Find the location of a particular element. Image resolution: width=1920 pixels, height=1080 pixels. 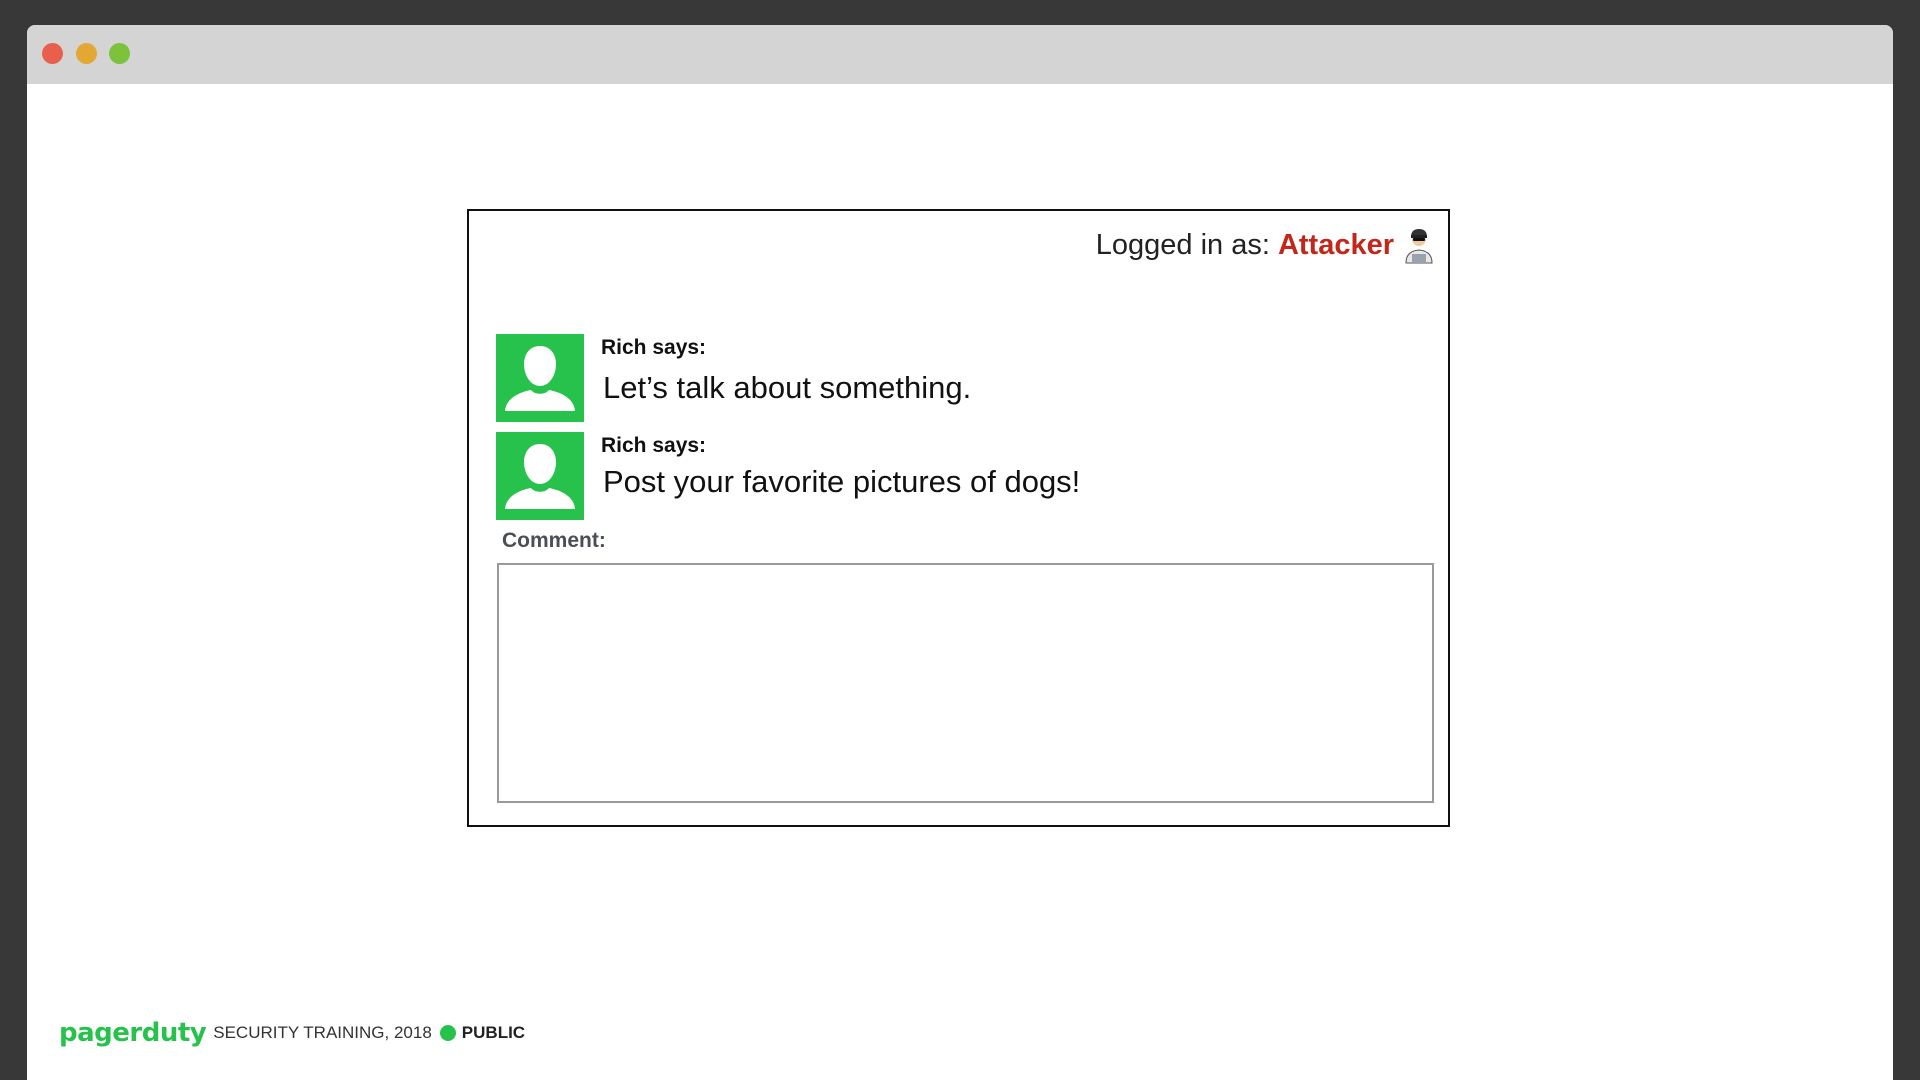

slide-footer: pagerduty SECURITY TRAINING, 2018 PUBLIC is located at coordinates (292, 1033).